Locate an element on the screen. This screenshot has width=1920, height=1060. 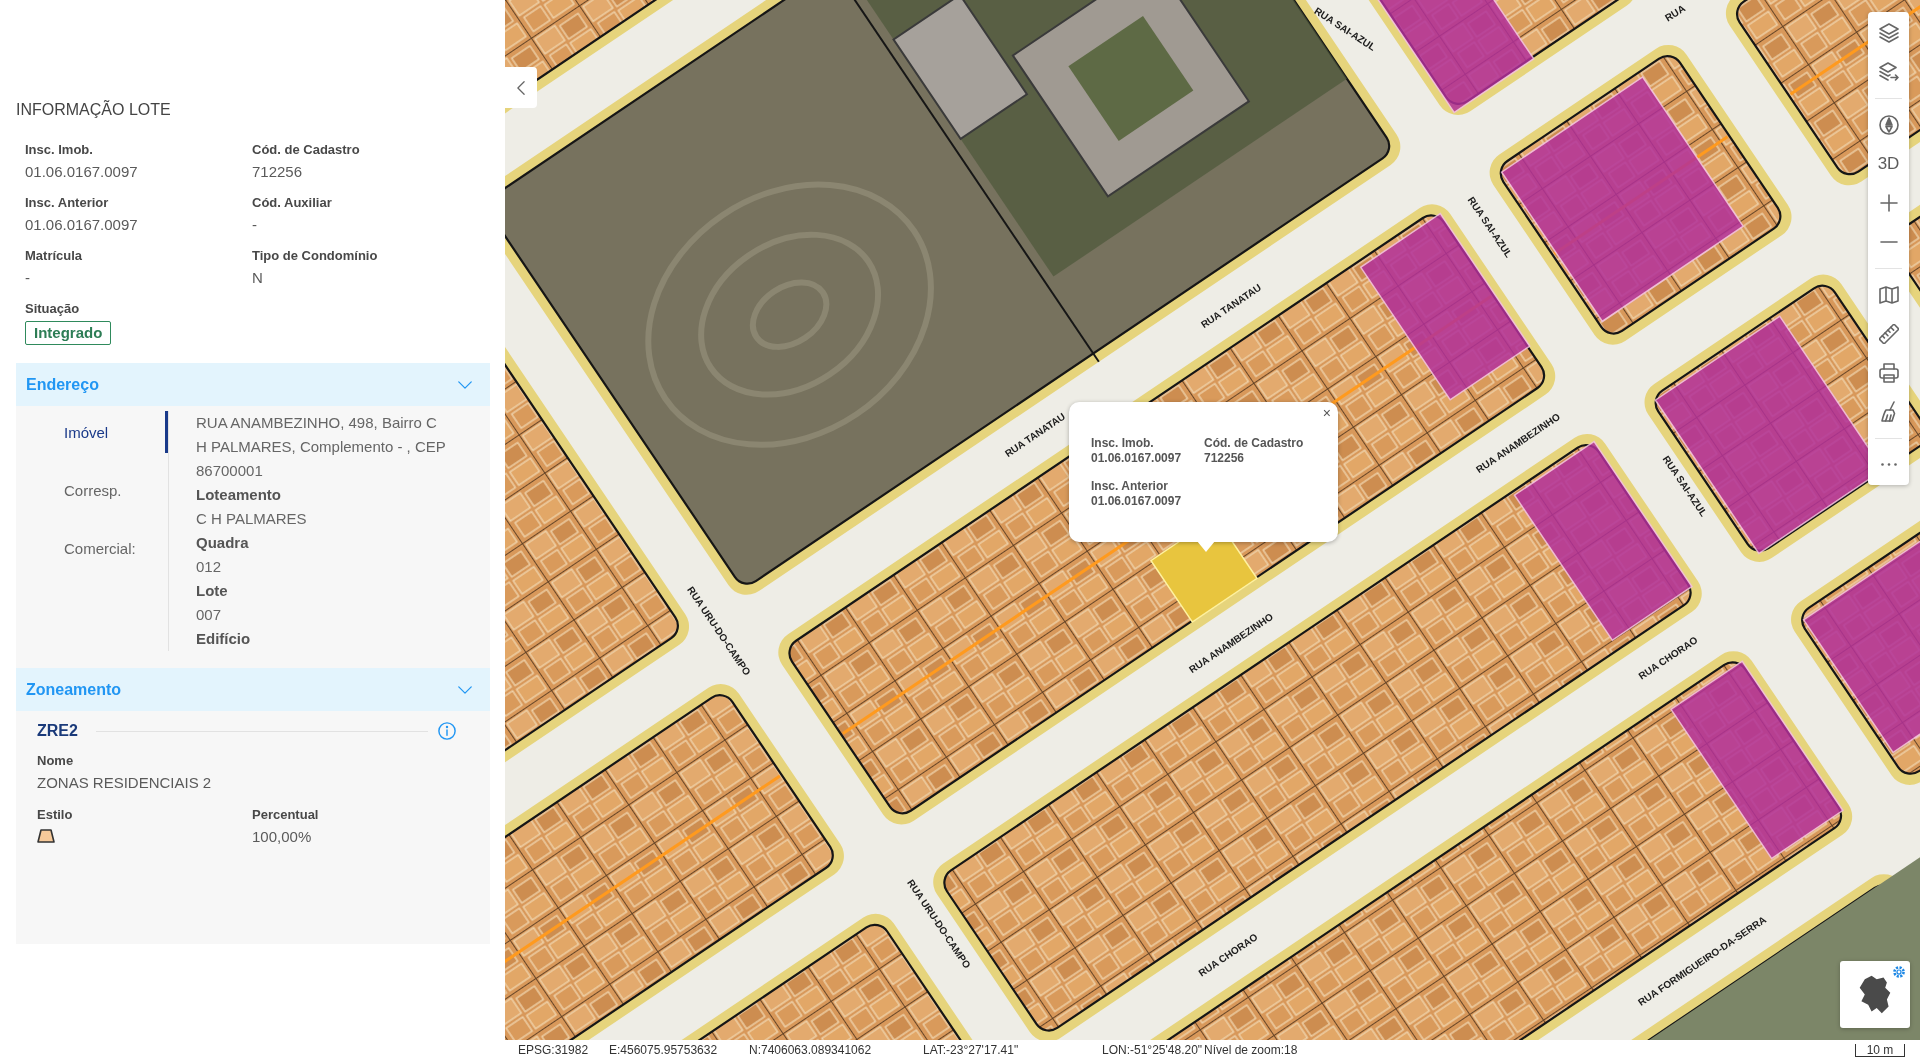
address-text: RUA ANAMBEZINHO, 498, Bairro C H PALMARES, Complemento - , CEP 86700001 is located at coordinates (321, 447).